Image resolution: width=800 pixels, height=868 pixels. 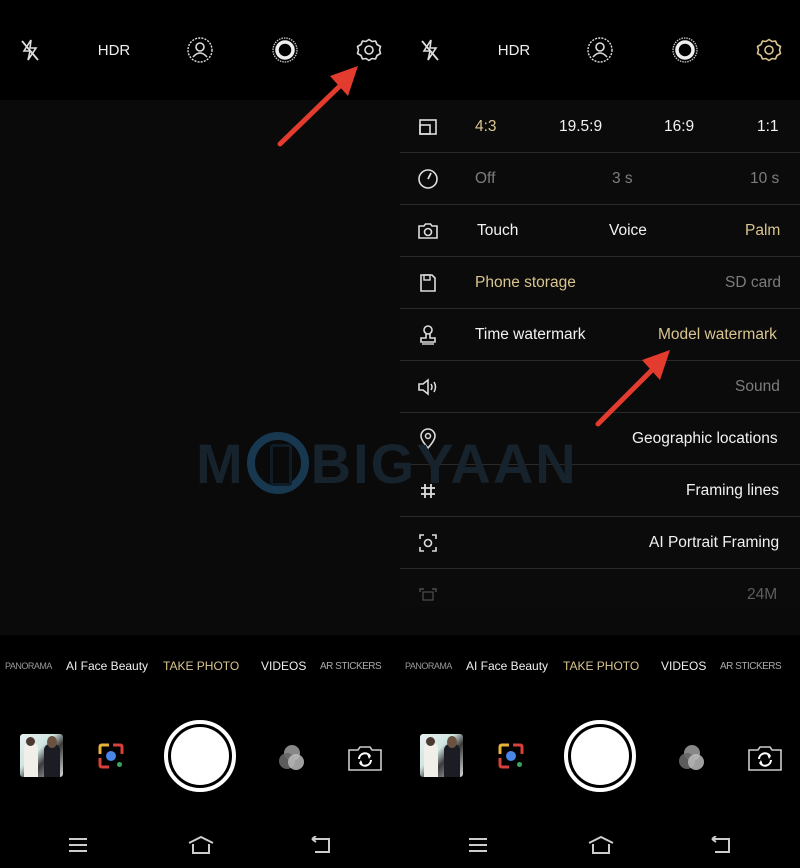 What do you see at coordinates (428, 335) in the screenshot?
I see `stamp-icon` at bounding box center [428, 335].